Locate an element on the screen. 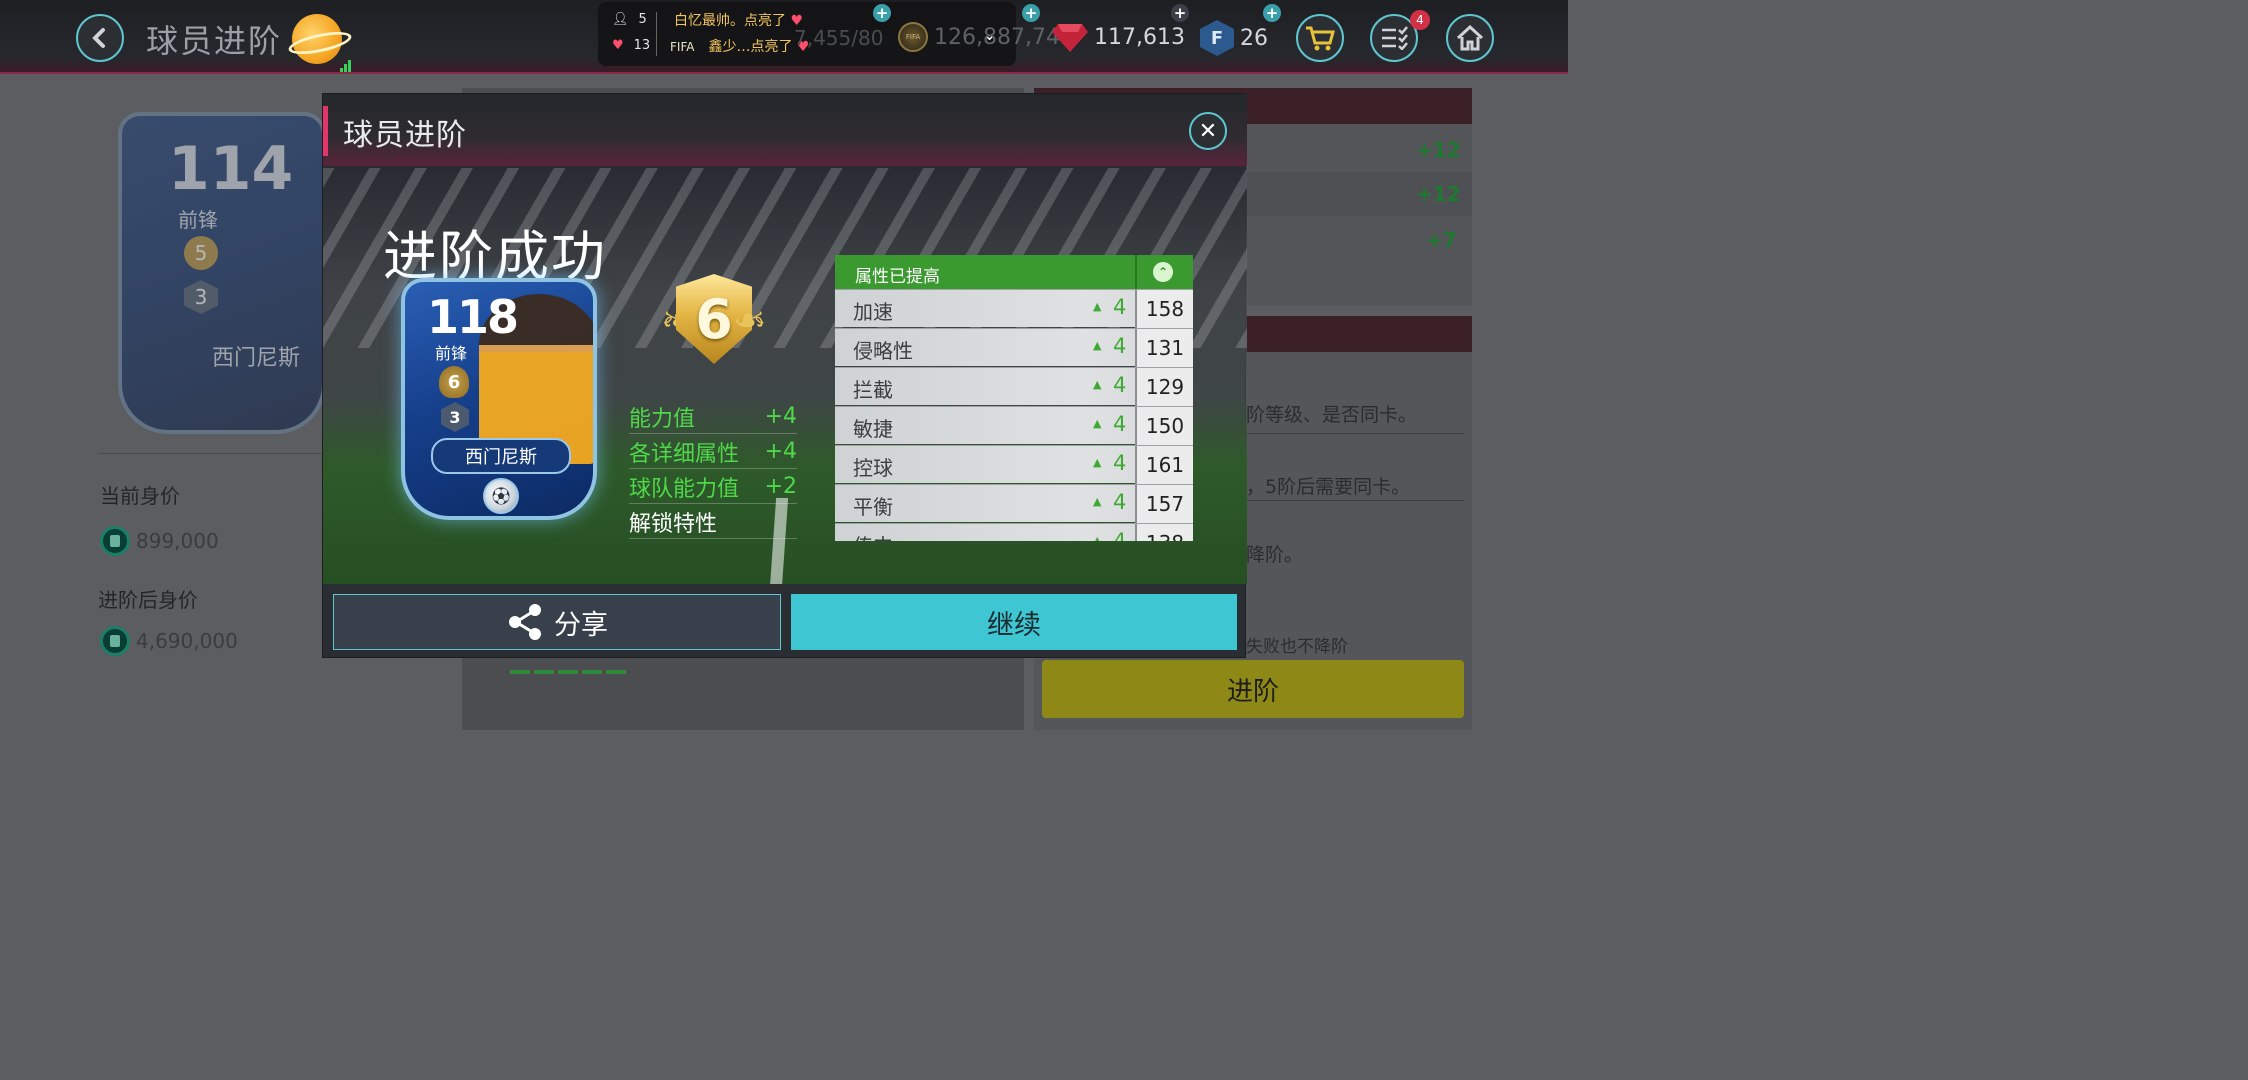  live-avatar-icon is located at coordinates (317, 39).